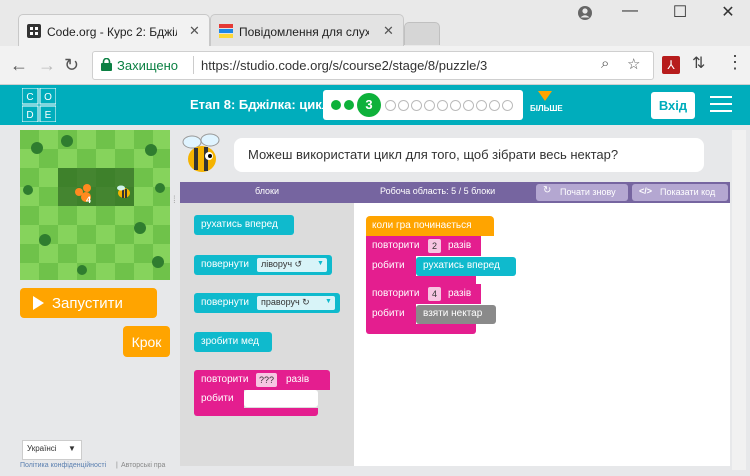 Image resolution: width=750 pixels, height=476 pixels. What do you see at coordinates (307, 30) in the screenshot?
I see `tab-messages: Повідомлення для слухач ✕` at bounding box center [307, 30].